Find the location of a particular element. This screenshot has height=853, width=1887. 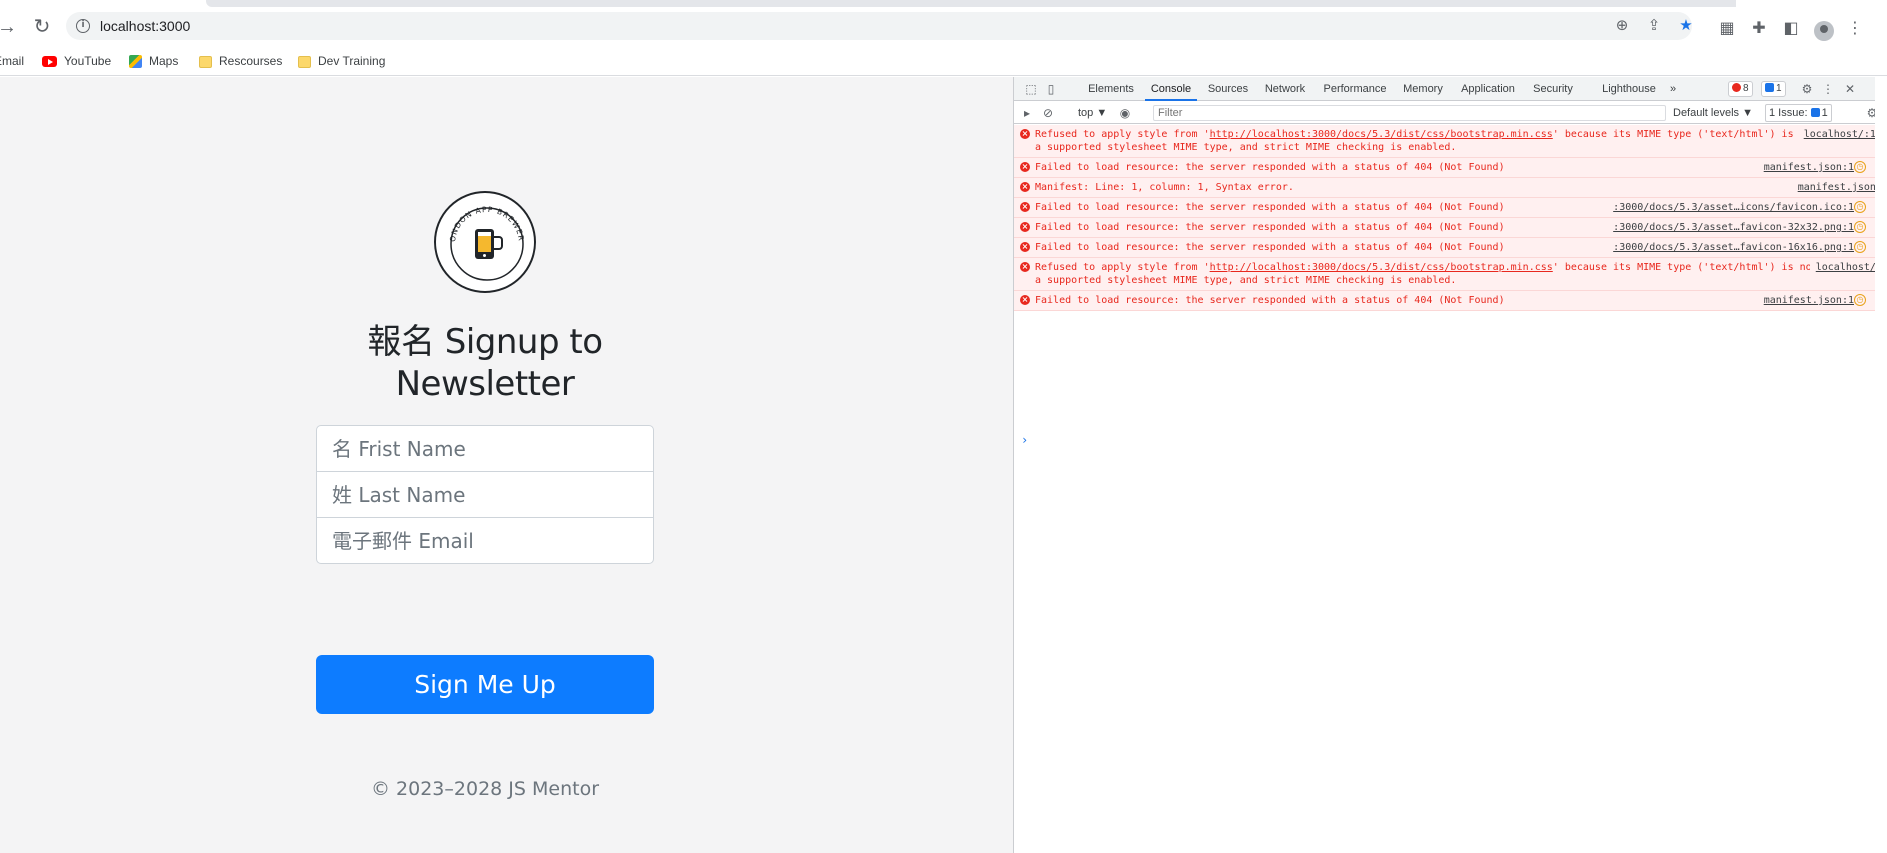

device-toggle-icon: ▯ is located at coordinates (1051, 89).